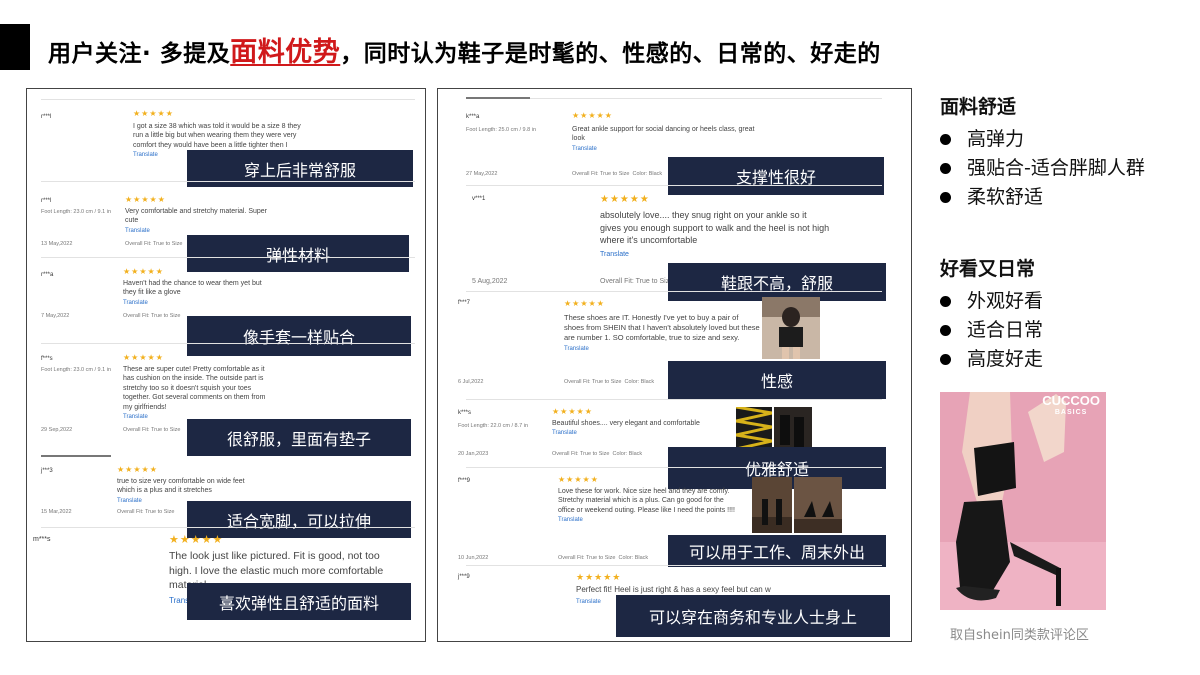 The image size is (1200, 675). What do you see at coordinates (1071, 412) in the screenshot?
I see `brand-sub: BASICS` at bounding box center [1071, 412].